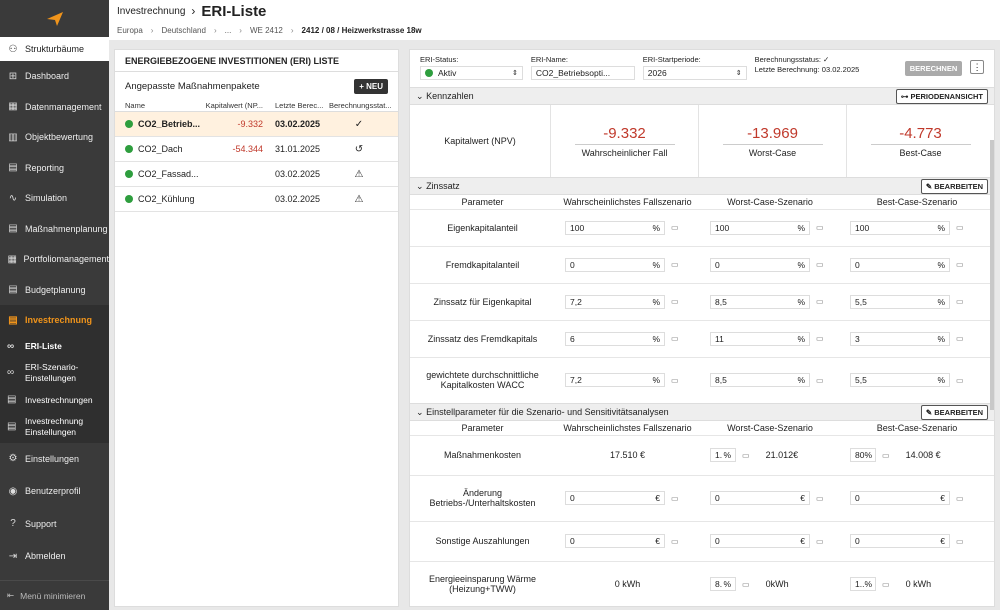  I want to click on section-zinssatz: ⌄ Zinssatz ✎ BEARBEITEN, so click(702, 186).